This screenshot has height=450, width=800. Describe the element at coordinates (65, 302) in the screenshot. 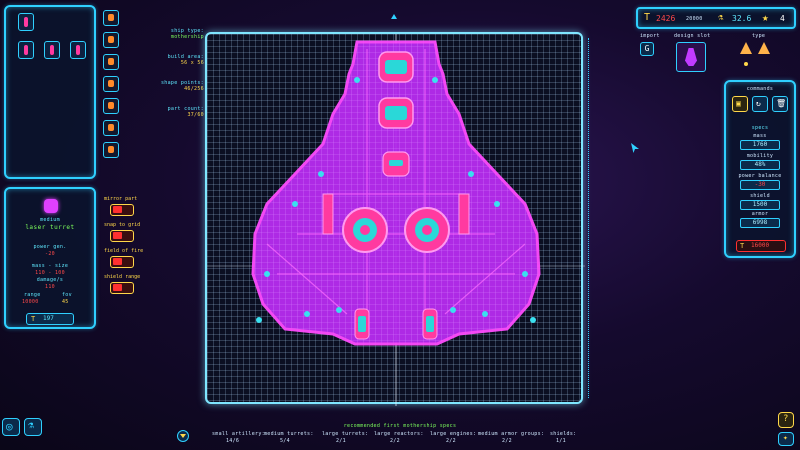

I see `fov-value: 45` at that location.